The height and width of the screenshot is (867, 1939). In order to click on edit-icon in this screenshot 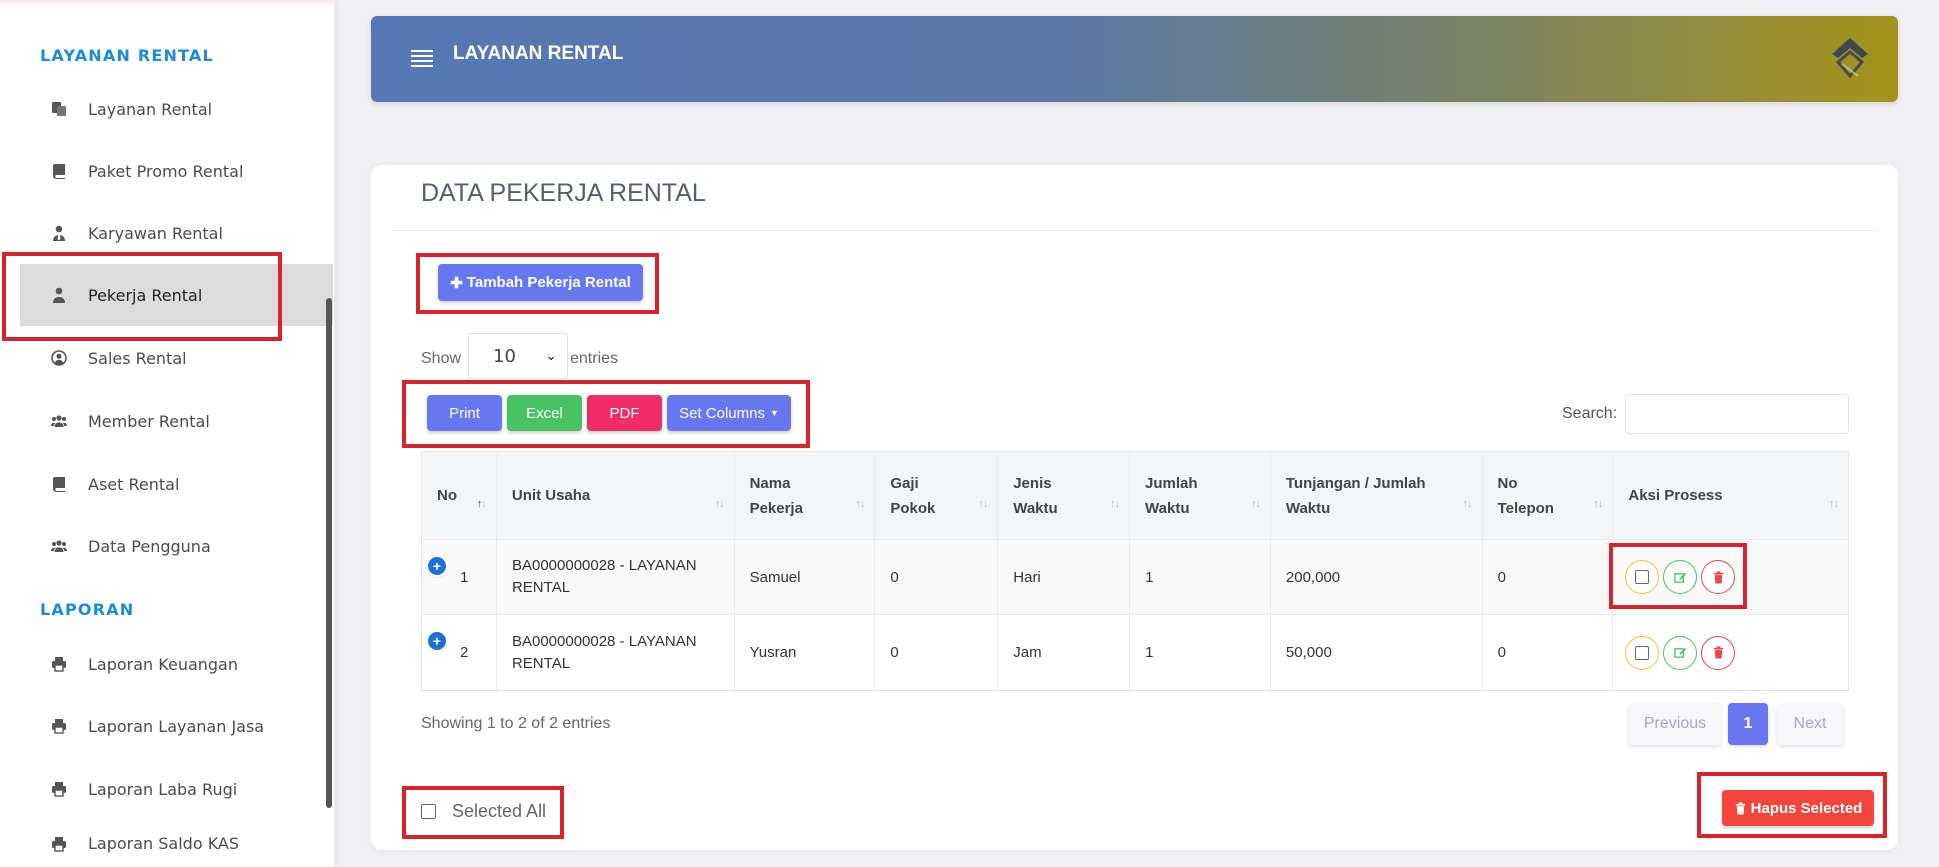, I will do `click(1680, 652)`.